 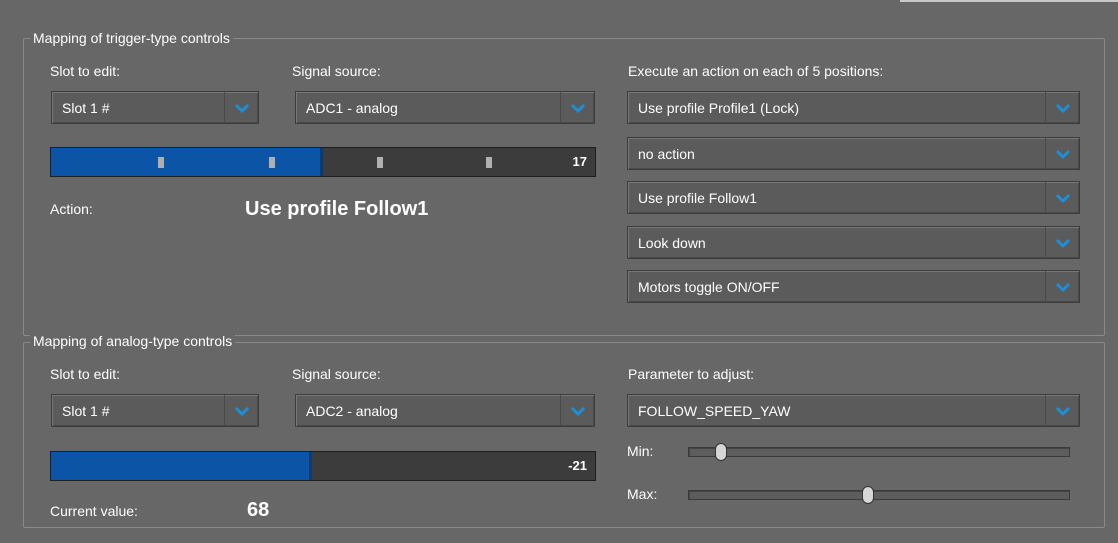 What do you see at coordinates (86, 107) in the screenshot?
I see `trigger-slot-value: Slot 1 #` at bounding box center [86, 107].